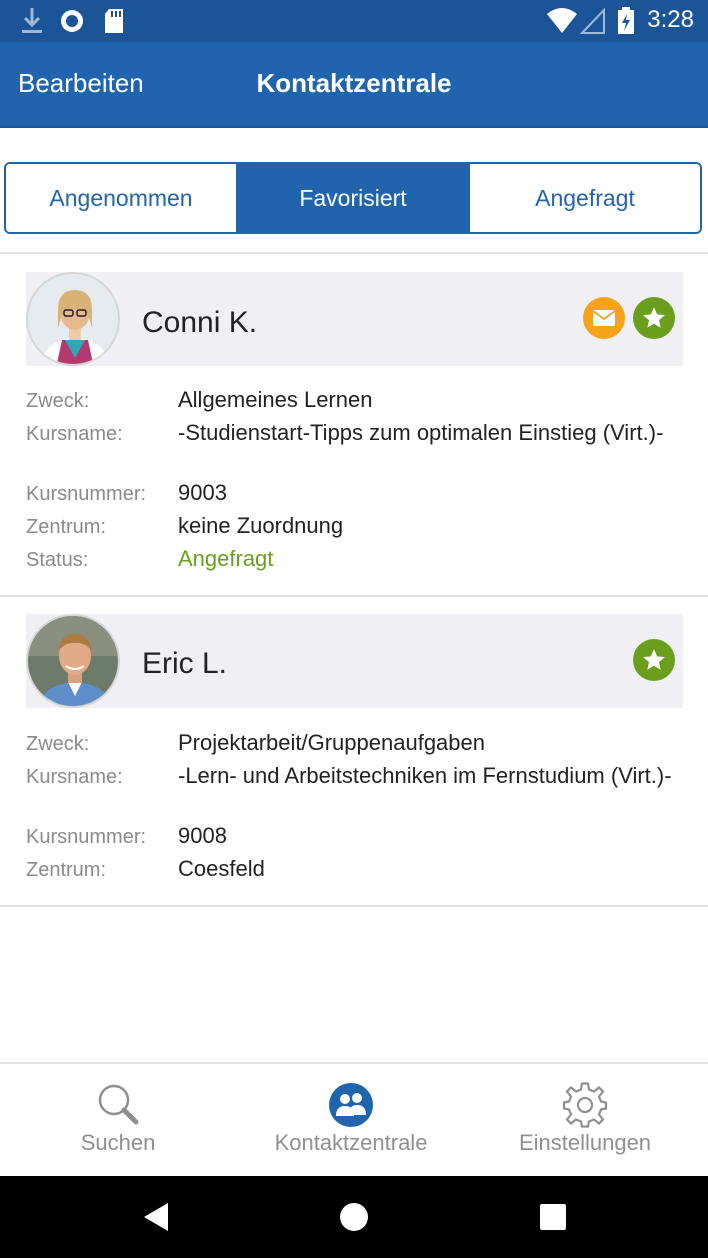  Describe the element at coordinates (351, 1104) in the screenshot. I see `contacts-icon` at that location.